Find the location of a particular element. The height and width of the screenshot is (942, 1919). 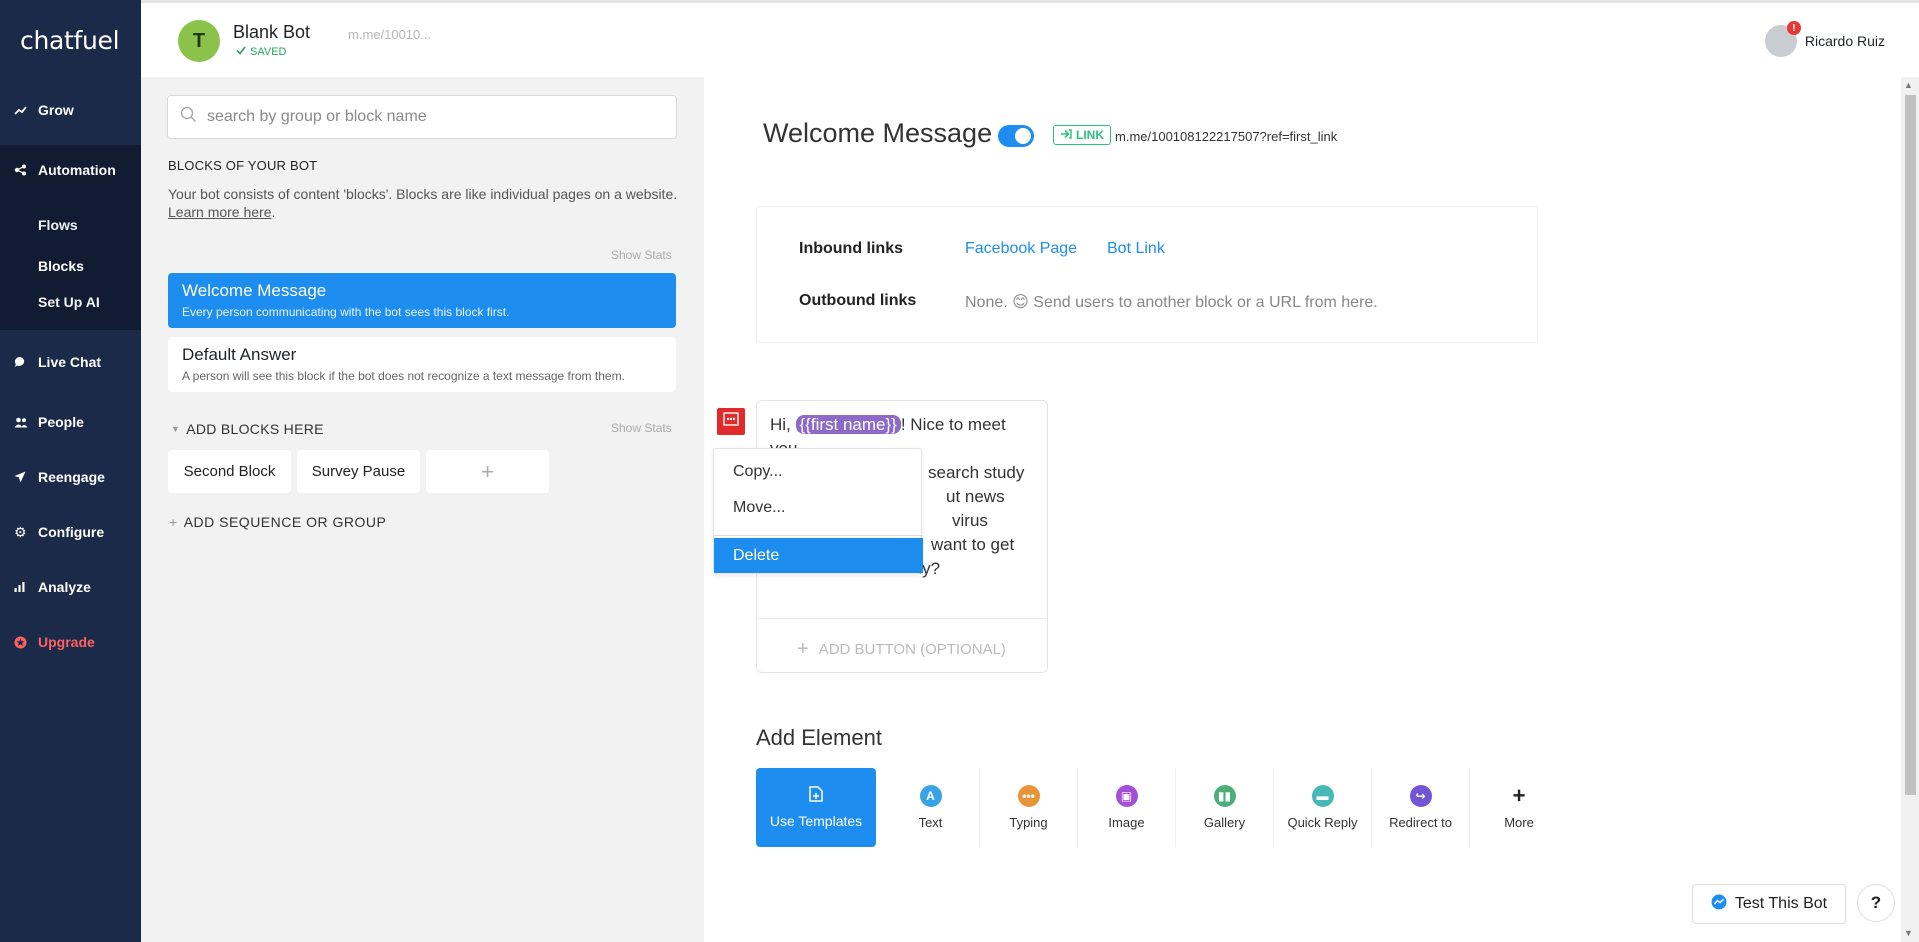

help-button: ? is located at coordinates (1876, 903).